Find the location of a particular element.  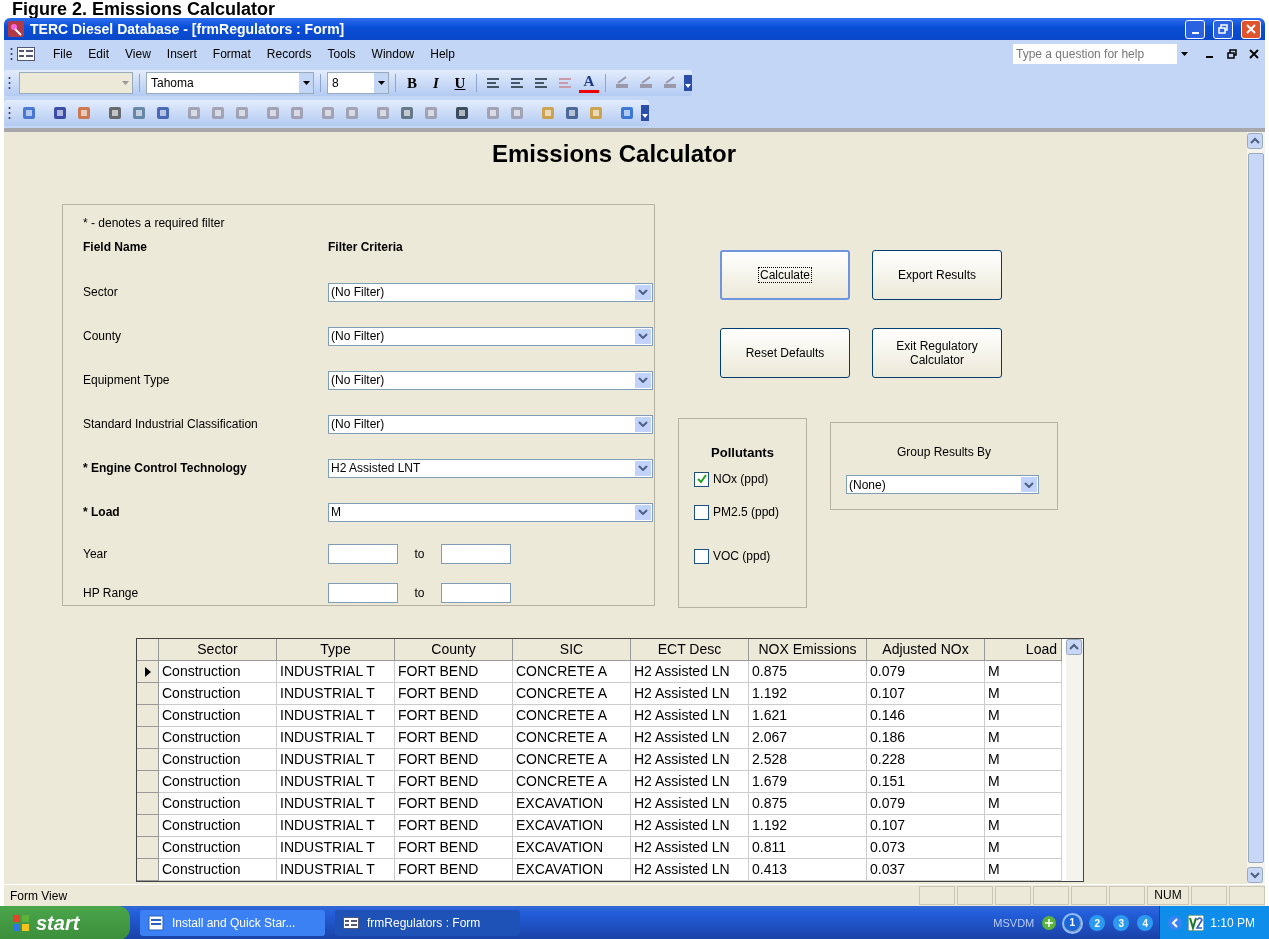

font-color-button: A is located at coordinates (589, 83).